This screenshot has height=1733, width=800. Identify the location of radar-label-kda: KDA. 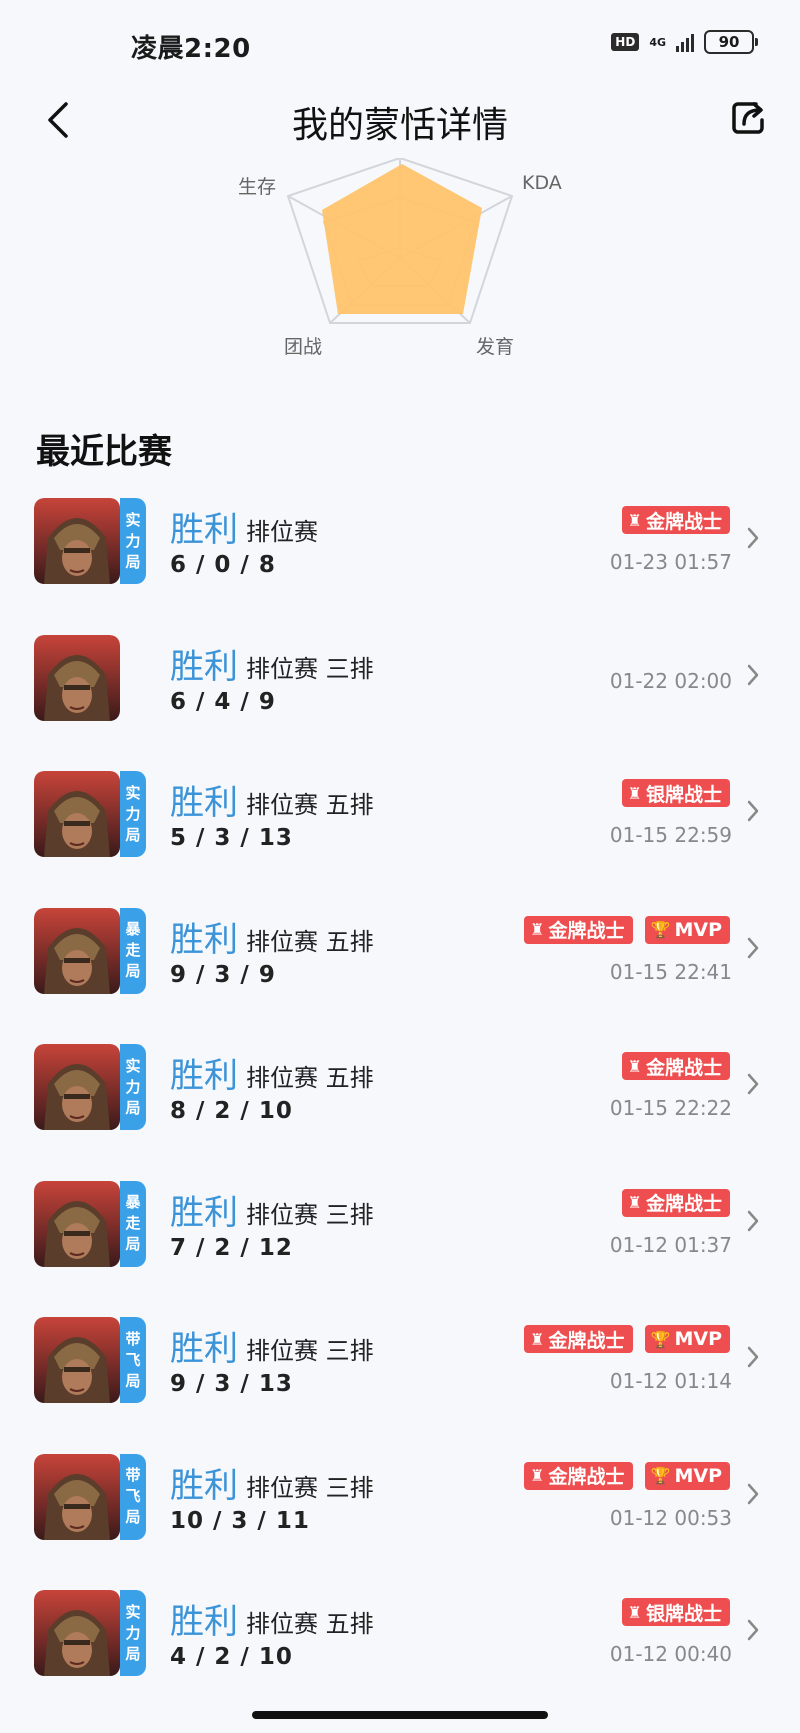
(542, 183).